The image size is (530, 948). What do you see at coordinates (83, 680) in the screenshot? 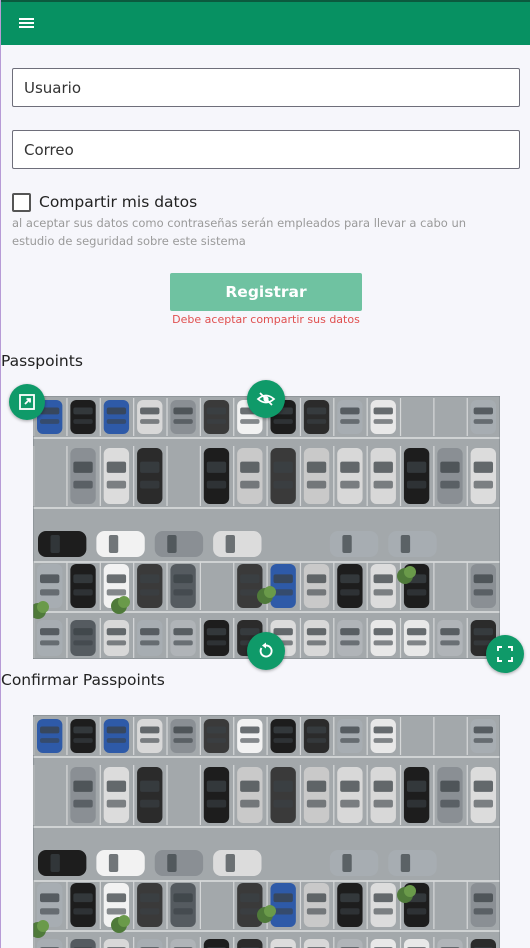
I see `confirm-passpoints-title: Confirmar Passpoints` at bounding box center [83, 680].